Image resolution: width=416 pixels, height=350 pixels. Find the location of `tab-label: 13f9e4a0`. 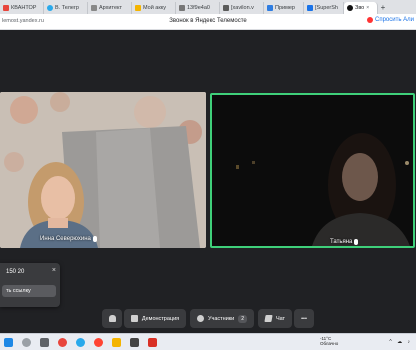

tab-label: 13f9e4a0 is located at coordinates (198, 8).